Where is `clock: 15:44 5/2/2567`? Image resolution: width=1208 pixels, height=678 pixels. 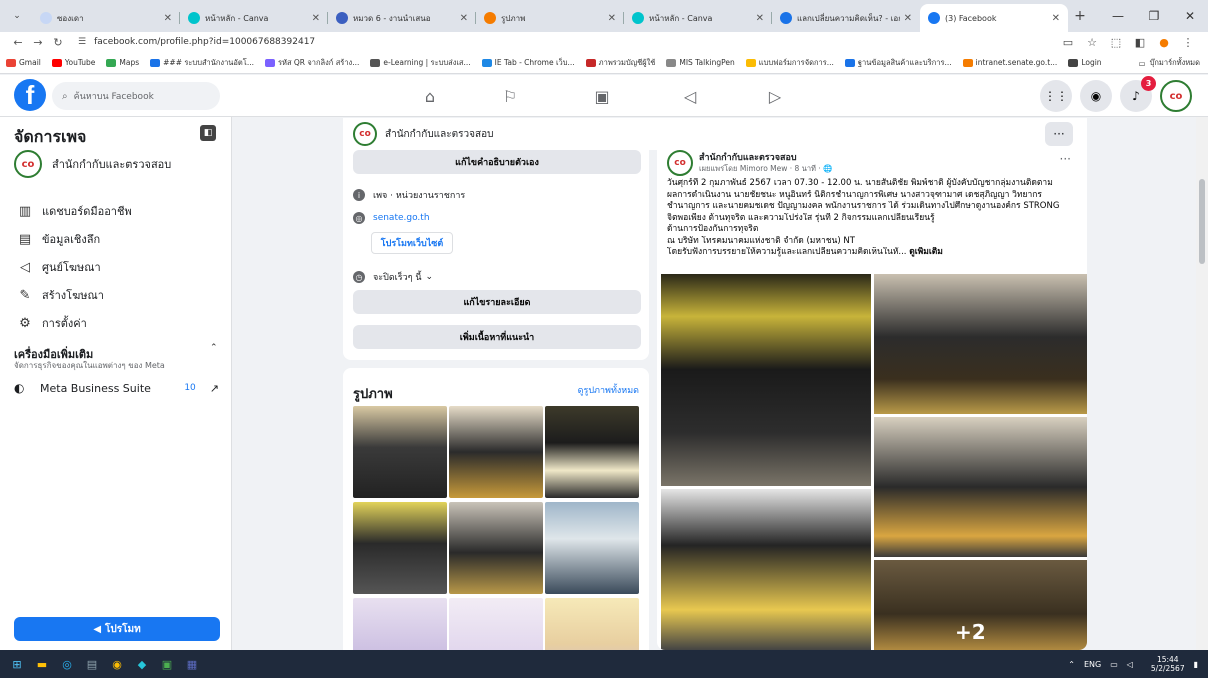 clock: 15:44 5/2/2567 is located at coordinates (1163, 664).